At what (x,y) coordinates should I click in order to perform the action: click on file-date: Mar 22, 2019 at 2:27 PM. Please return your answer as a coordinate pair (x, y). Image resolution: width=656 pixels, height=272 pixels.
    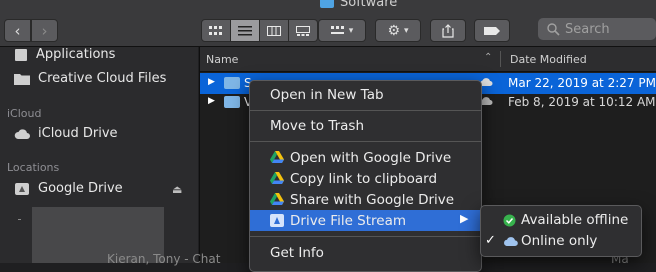
    Looking at the image, I should click on (582, 83).